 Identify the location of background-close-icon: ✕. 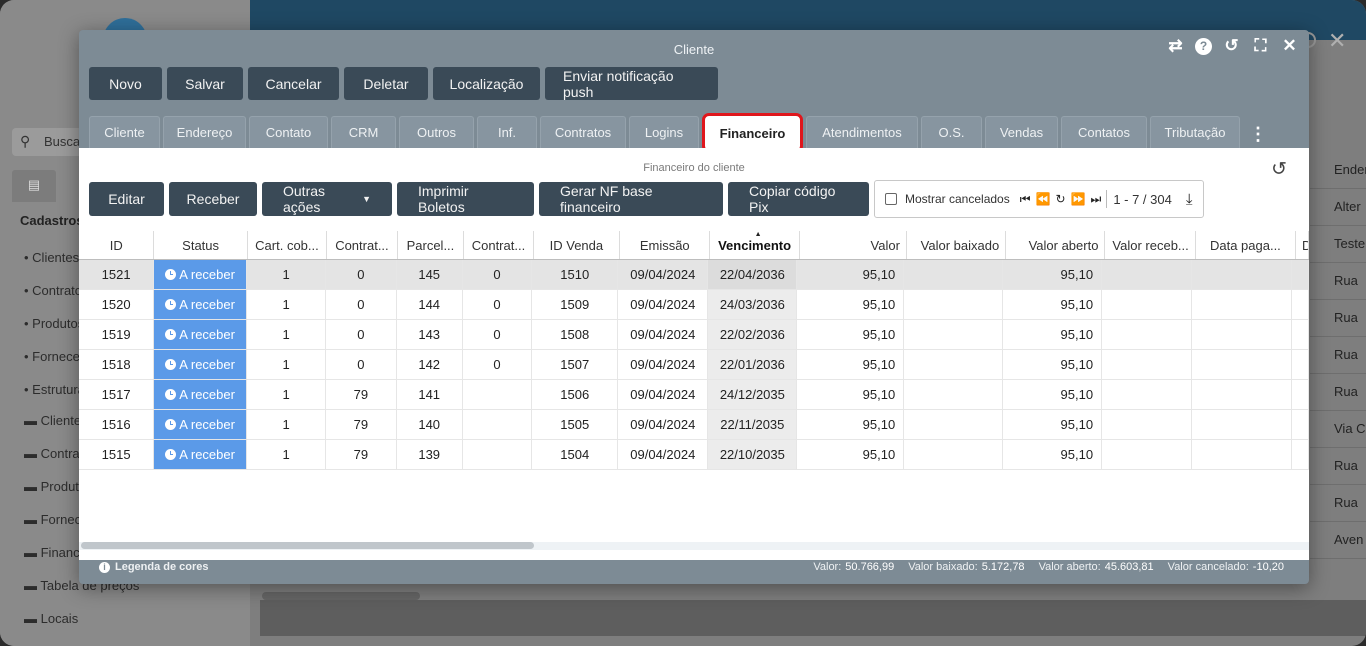
(1337, 41).